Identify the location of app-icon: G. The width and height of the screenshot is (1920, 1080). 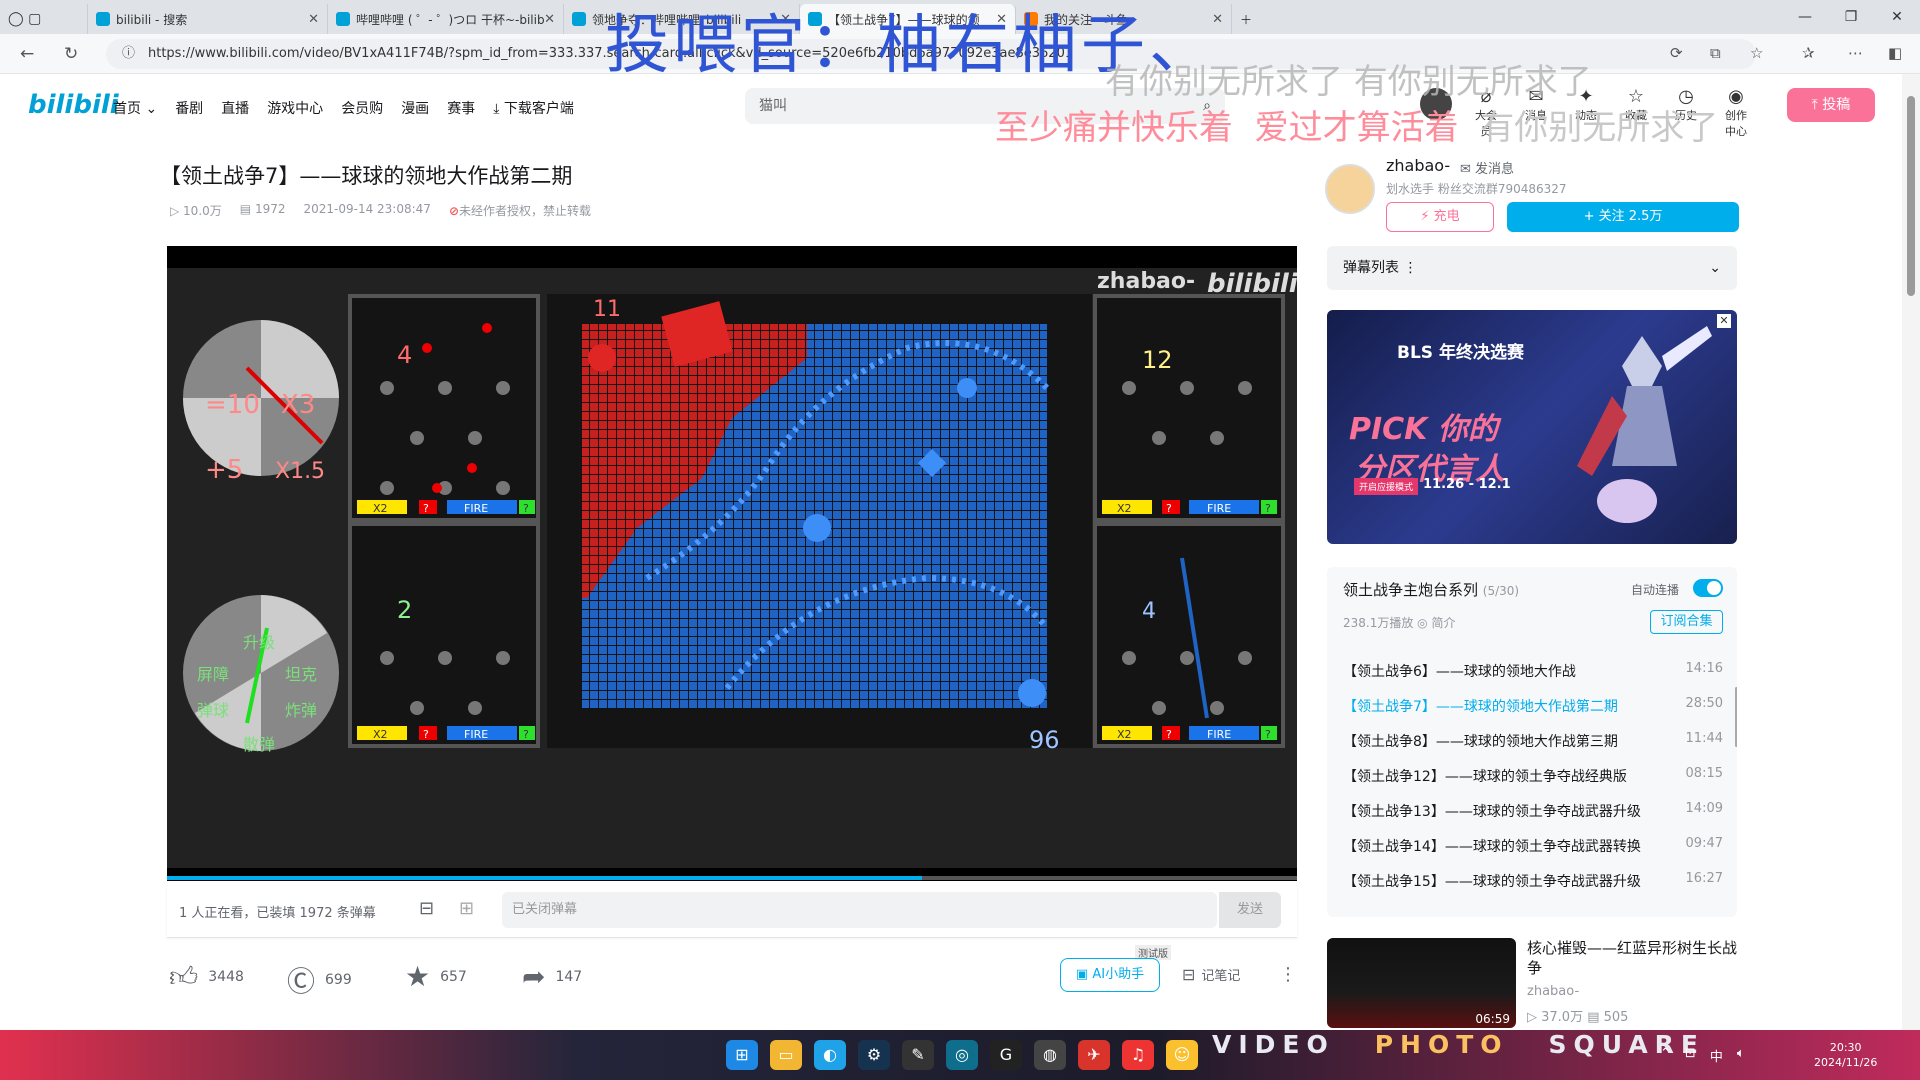
(1006, 1055).